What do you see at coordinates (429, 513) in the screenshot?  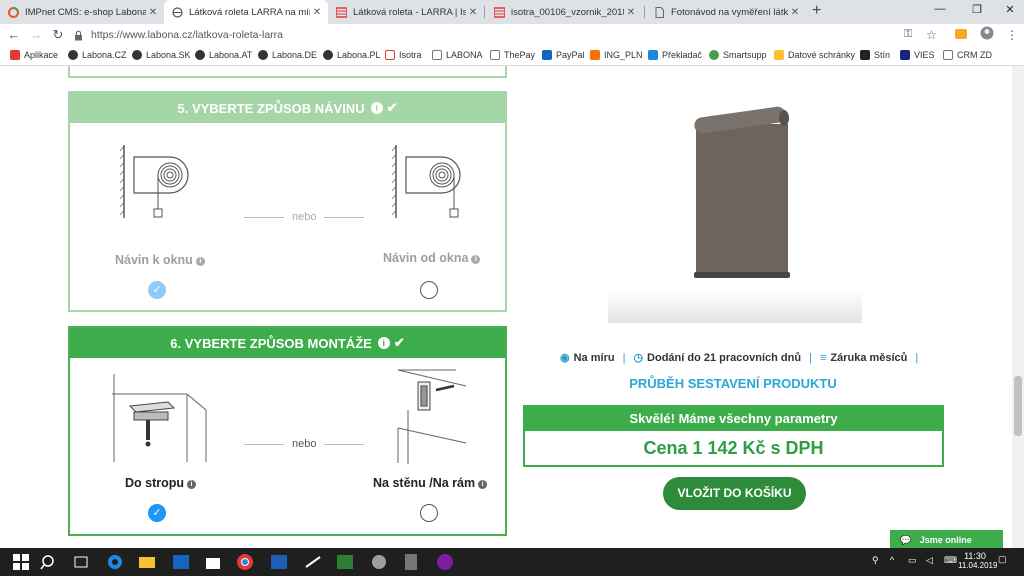 I see `radio-wall-frame-mount` at bounding box center [429, 513].